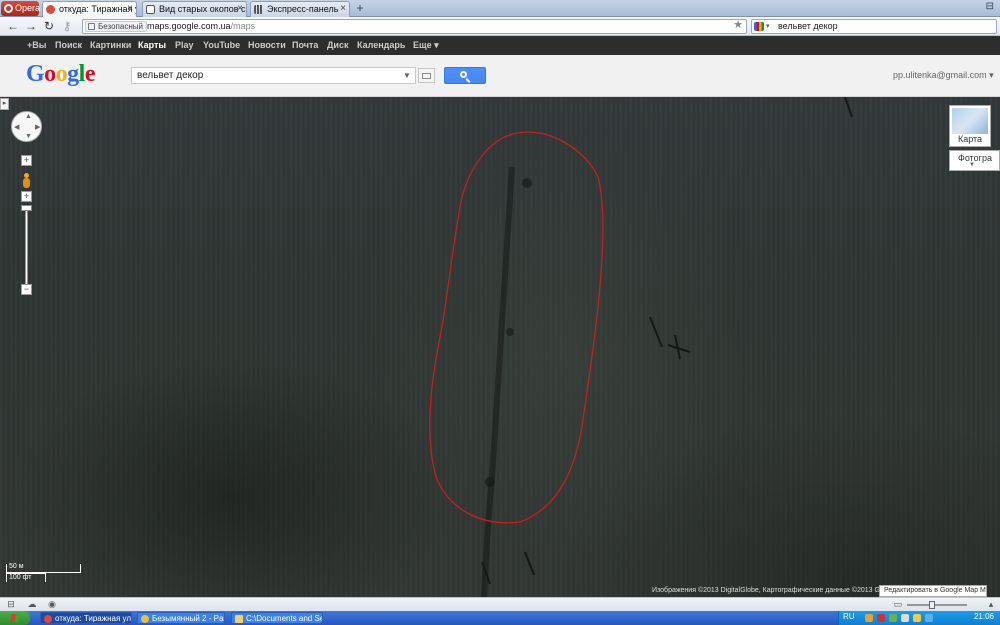 The image size is (1000, 625). Describe the element at coordinates (305, 45) in the screenshot. I see `gbar-item-mail: Почта` at that location.